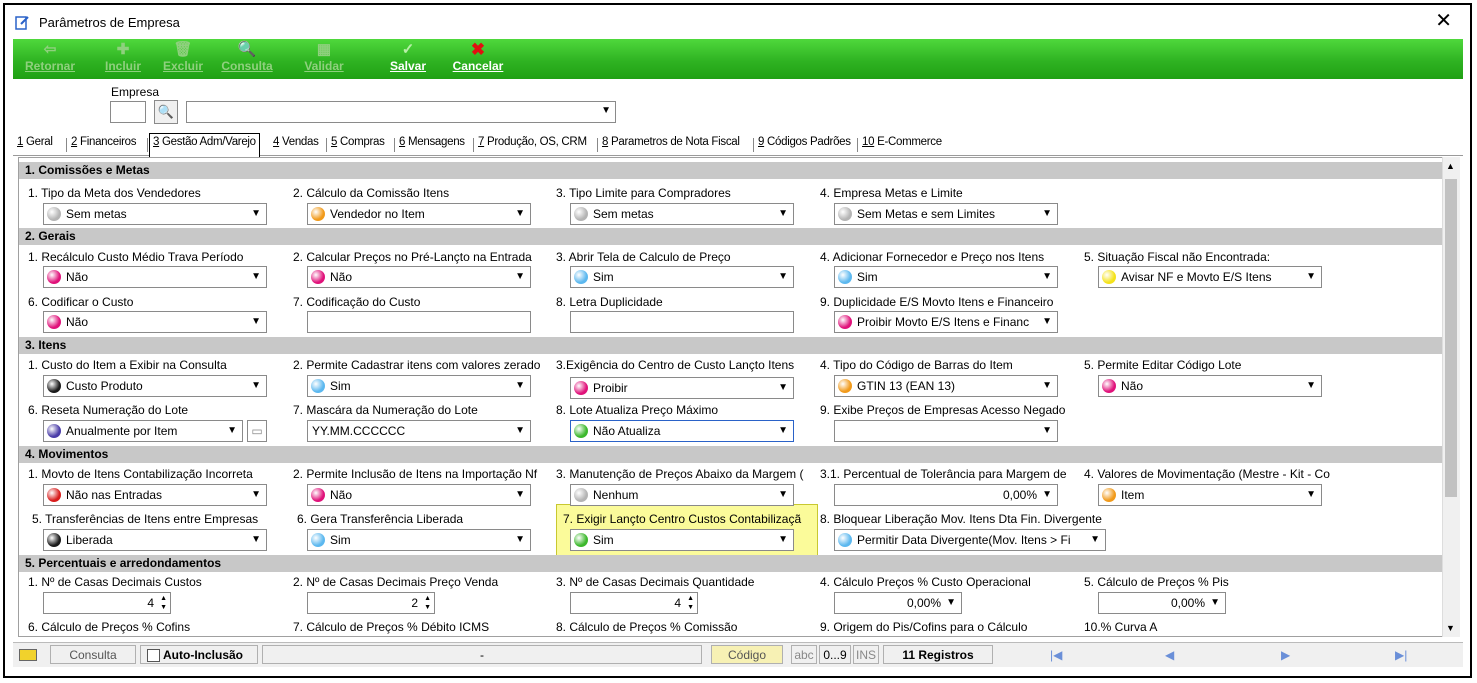  Describe the element at coordinates (135, 92) in the screenshot. I see `empresa-label: Empresa` at that location.